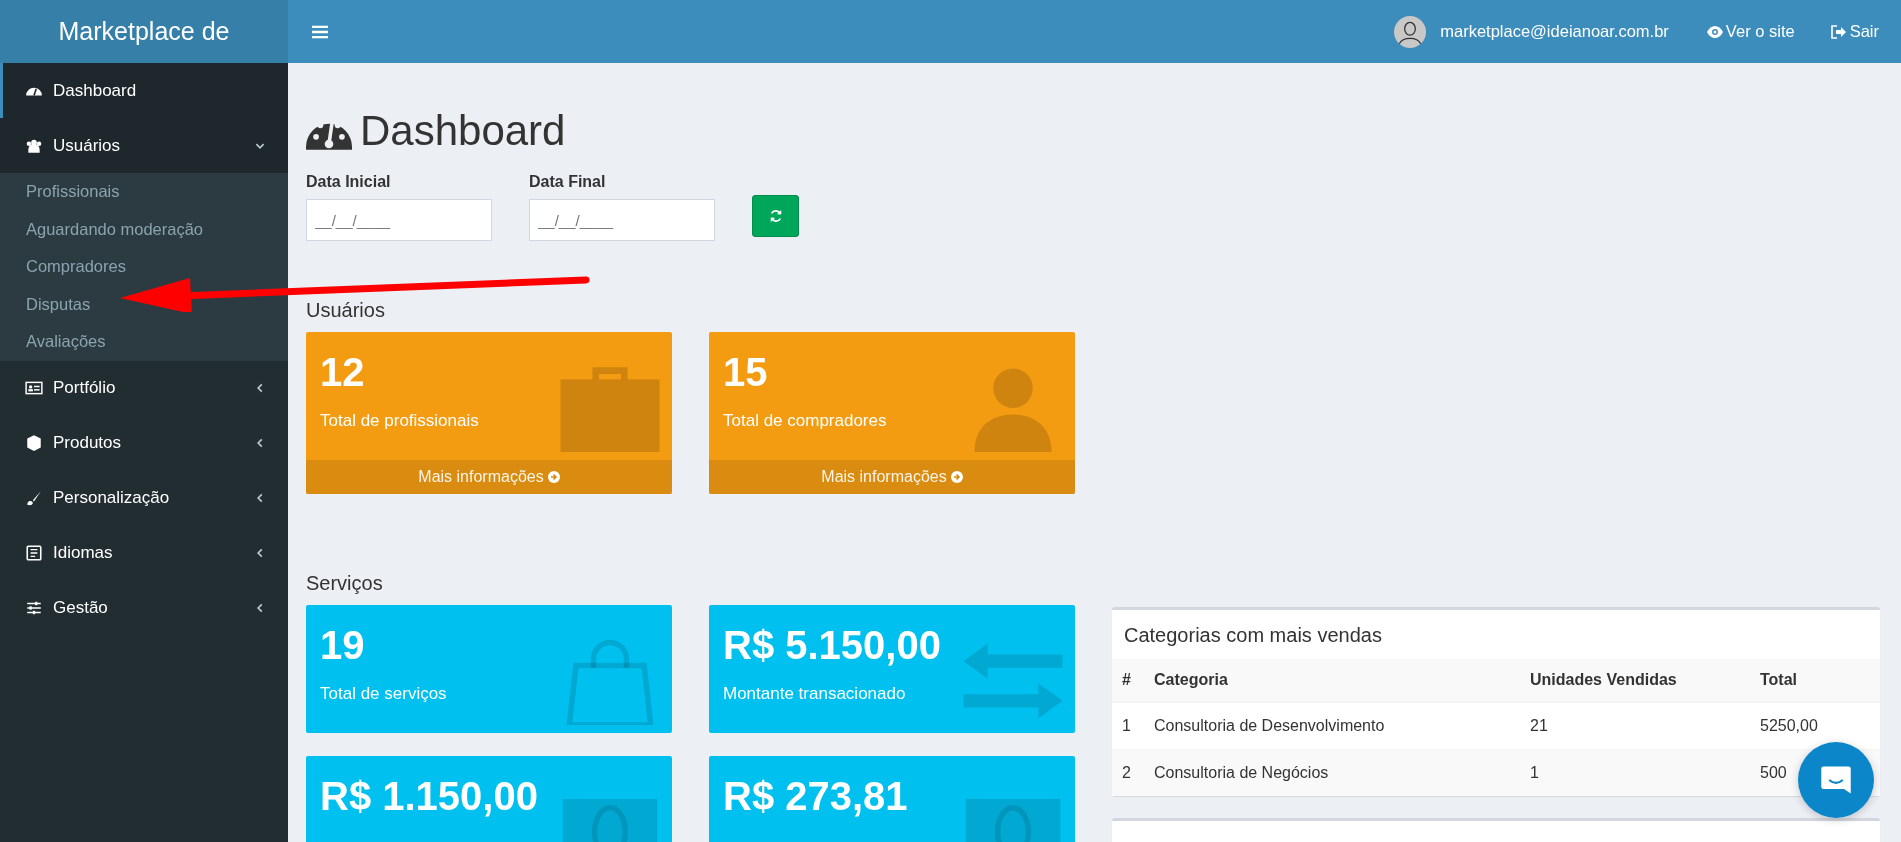 The height and width of the screenshot is (842, 1901). I want to click on stat-label: Montante transacionado, so click(815, 694).